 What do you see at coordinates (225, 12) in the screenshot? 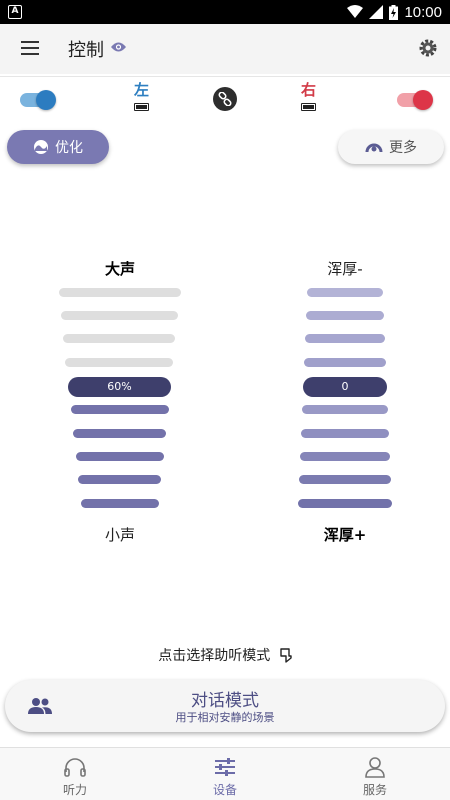
I see `status-bar: A 10:00` at bounding box center [225, 12].